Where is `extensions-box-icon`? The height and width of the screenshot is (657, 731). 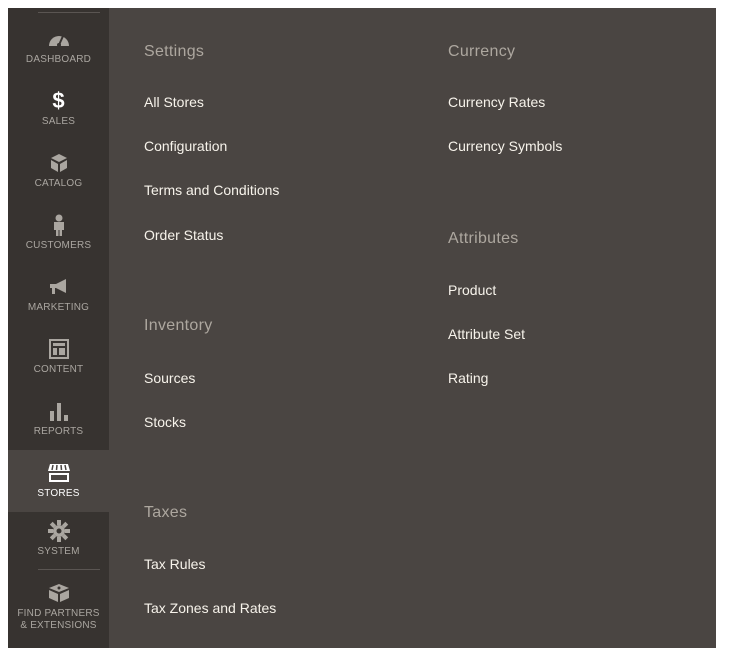
extensions-box-icon is located at coordinates (59, 593).